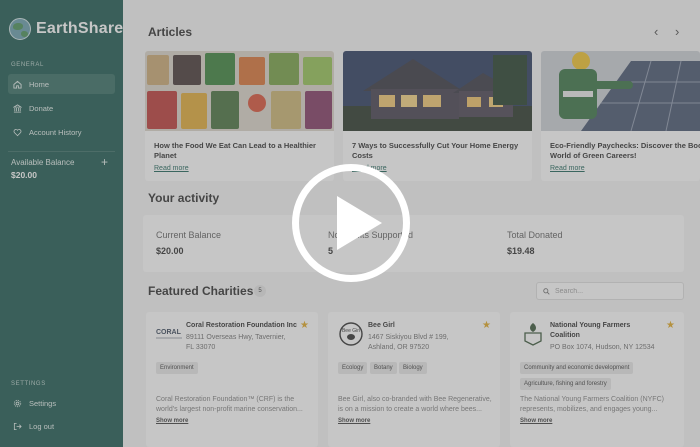  I want to click on play-button, so click(351, 223).